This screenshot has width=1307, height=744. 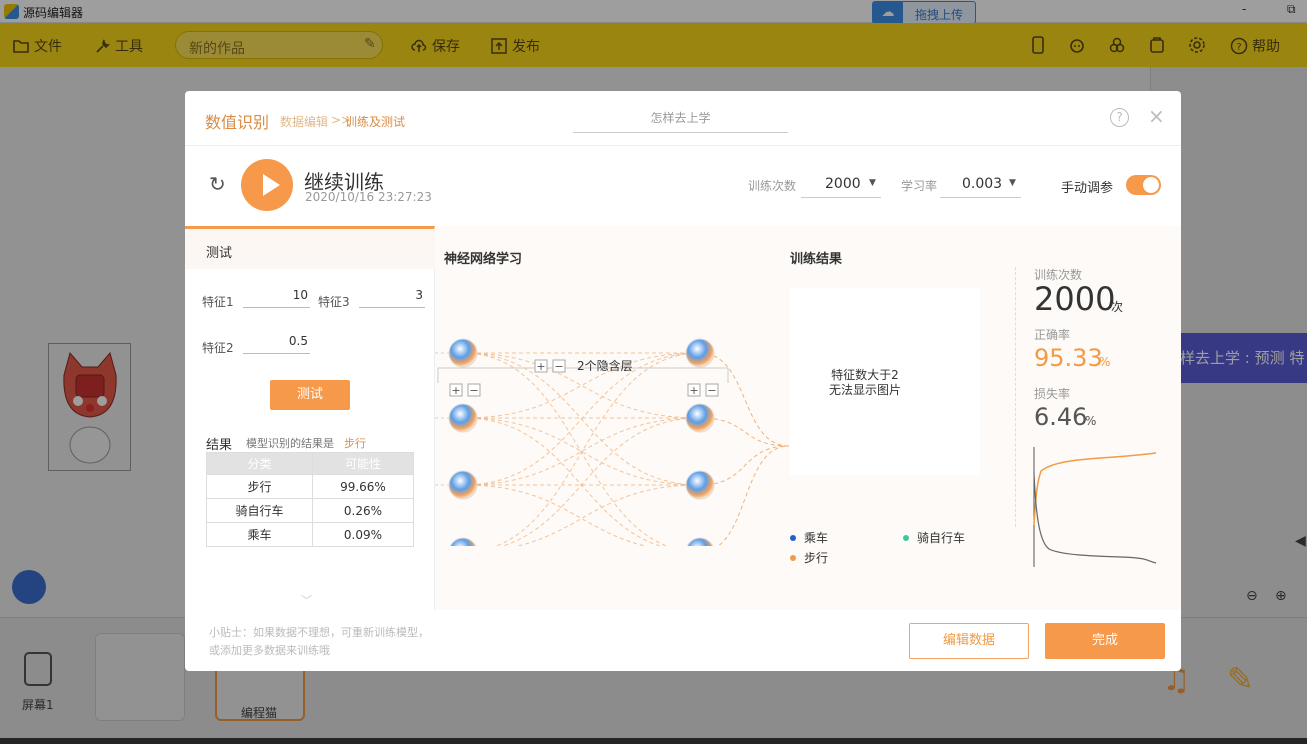 I want to click on remove-hidden-layer-icon: −, so click(x=558, y=366).